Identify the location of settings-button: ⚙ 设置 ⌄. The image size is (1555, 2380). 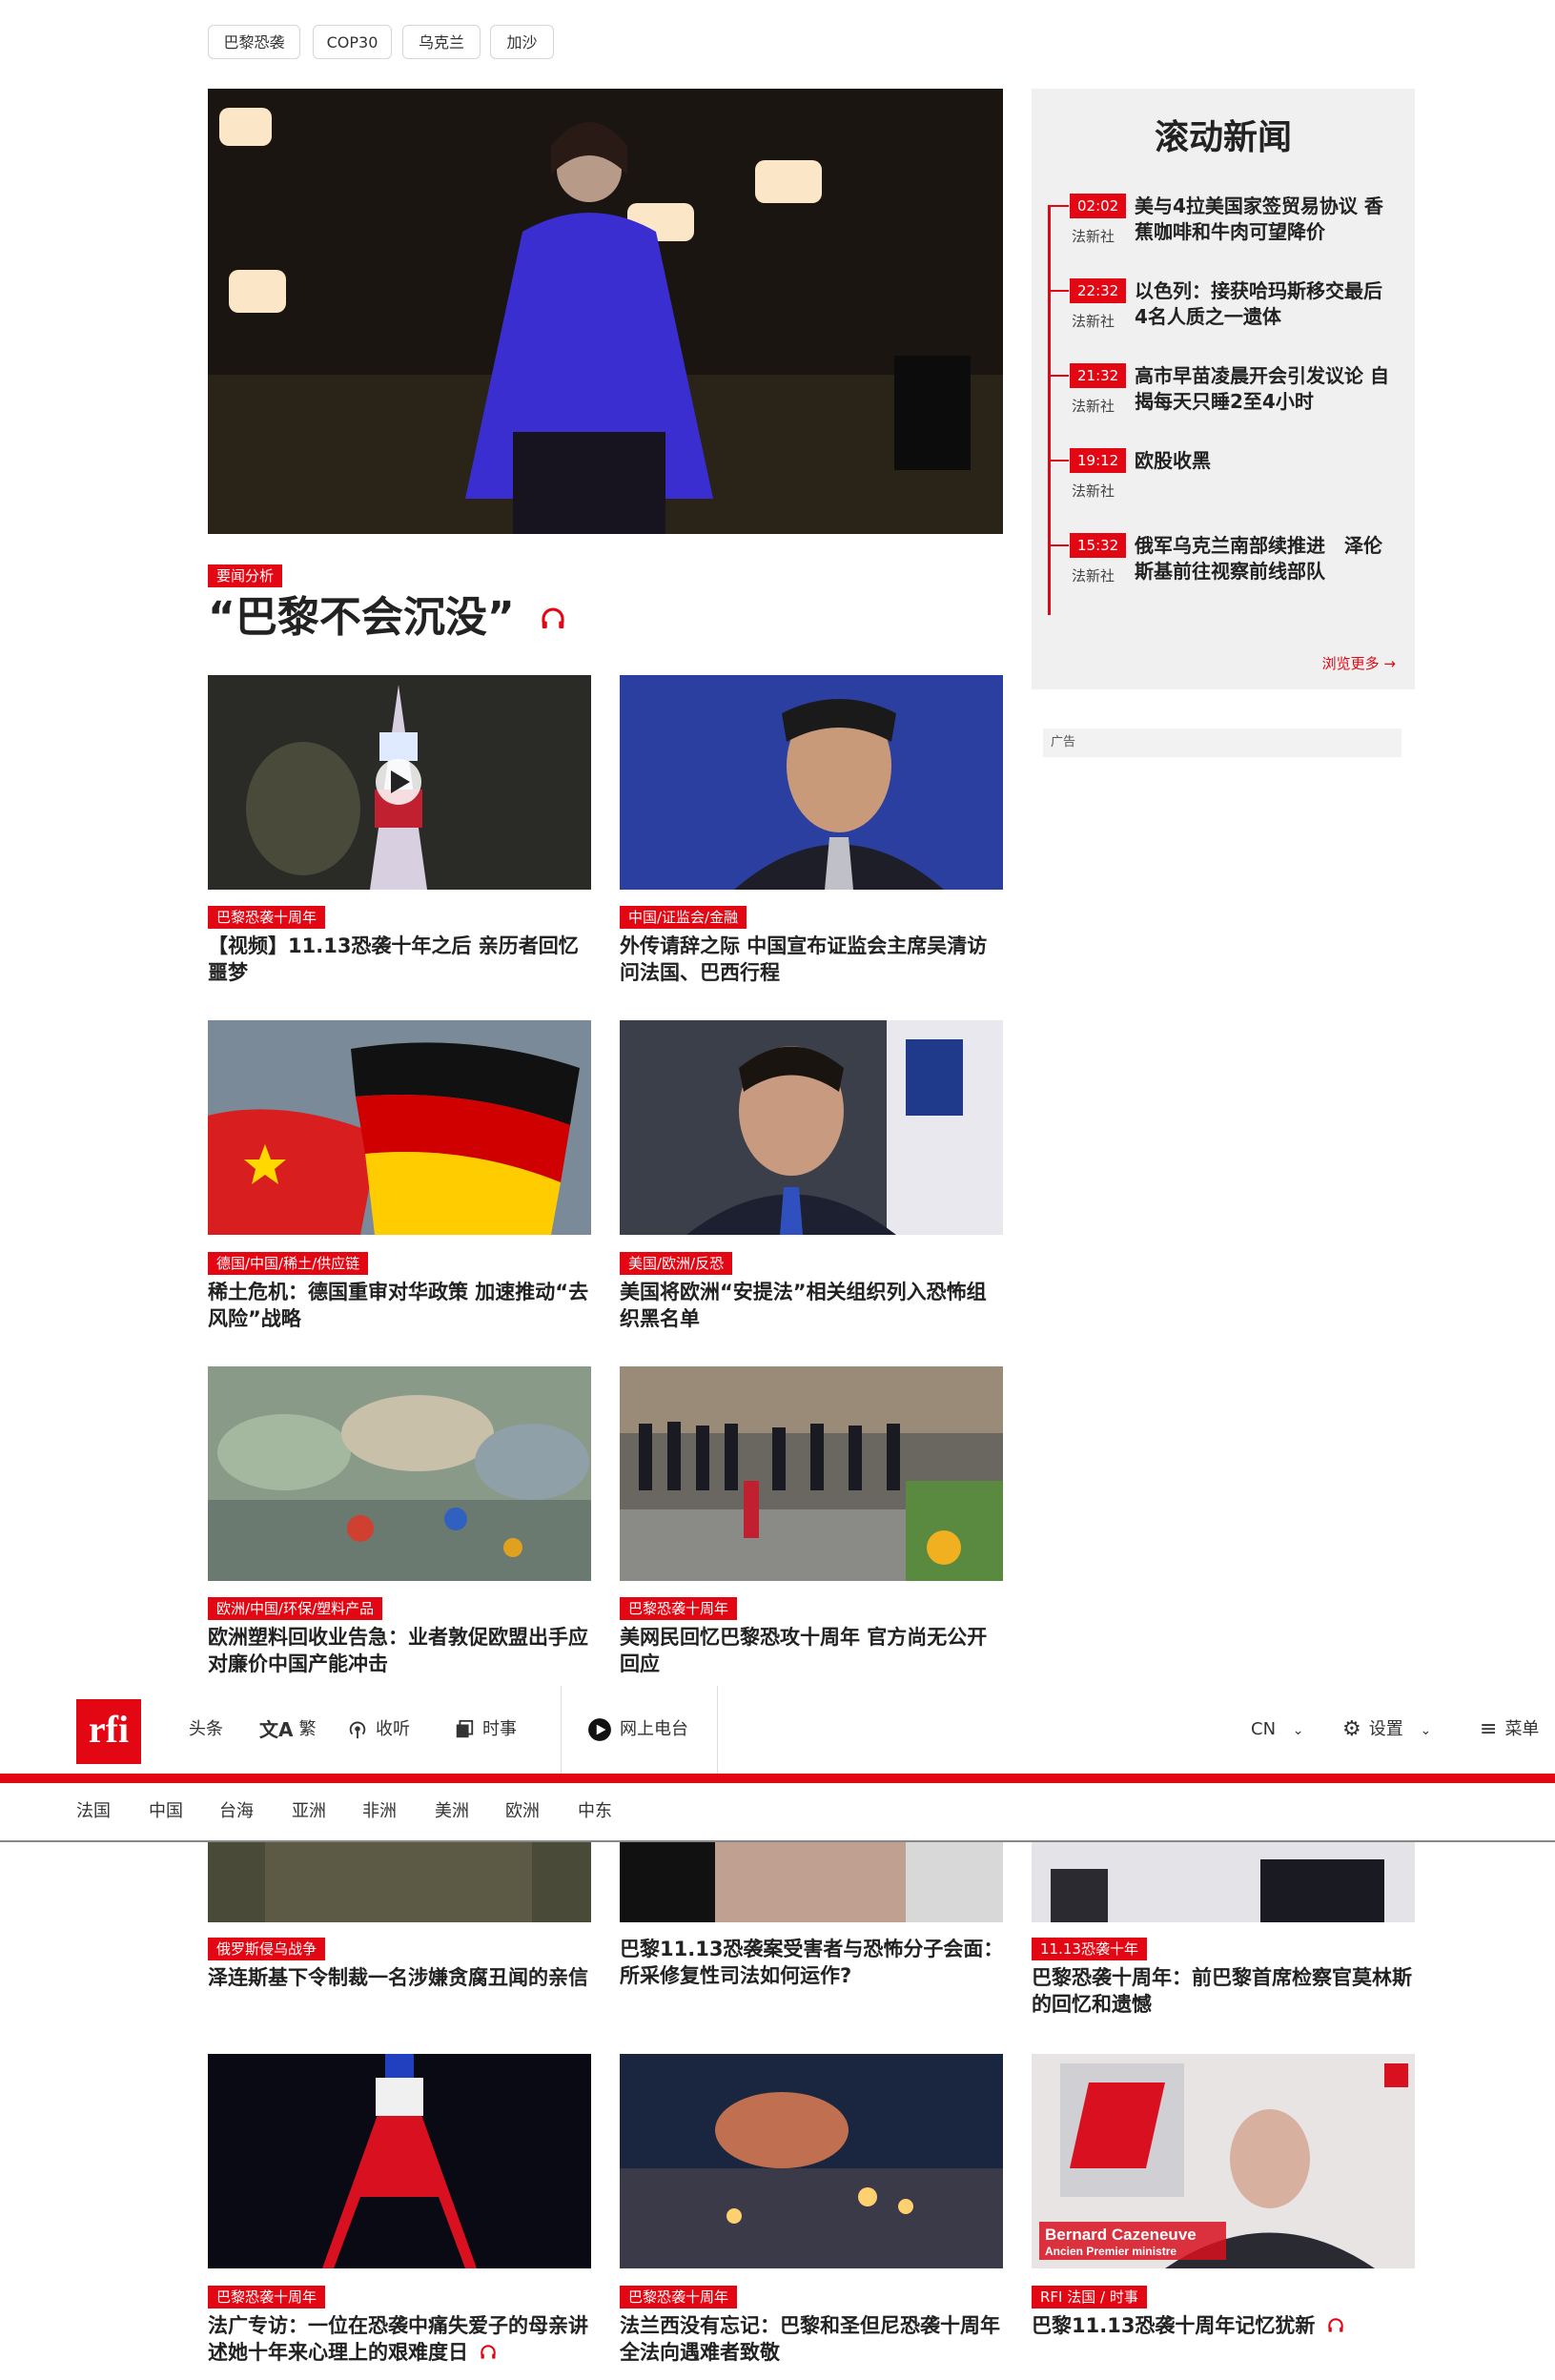
(1386, 1730).